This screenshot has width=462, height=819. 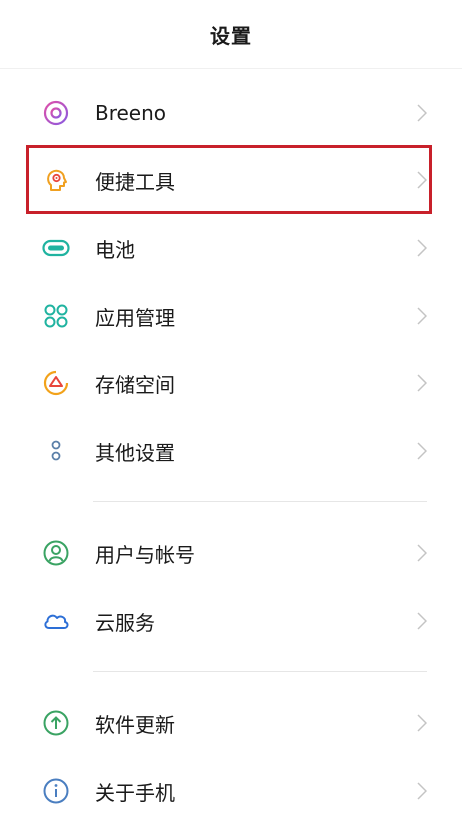 What do you see at coordinates (231, 113) in the screenshot?
I see `settings-item-breeno: Breeno` at bounding box center [231, 113].